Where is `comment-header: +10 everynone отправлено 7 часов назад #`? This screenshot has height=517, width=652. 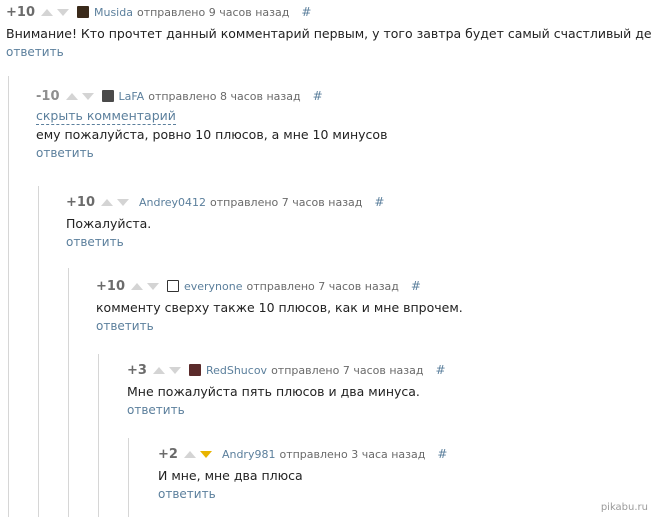 comment-header: +10 everynone отправлено 7 часов назад # is located at coordinates (279, 286).